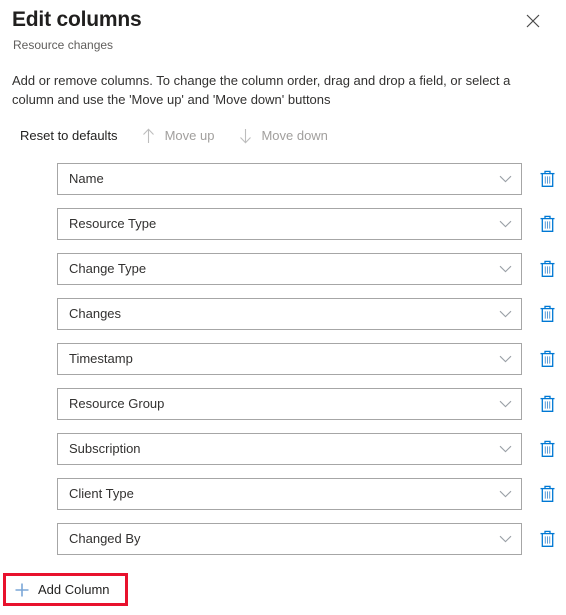  I want to click on column-select-label: Client Type, so click(101, 493).